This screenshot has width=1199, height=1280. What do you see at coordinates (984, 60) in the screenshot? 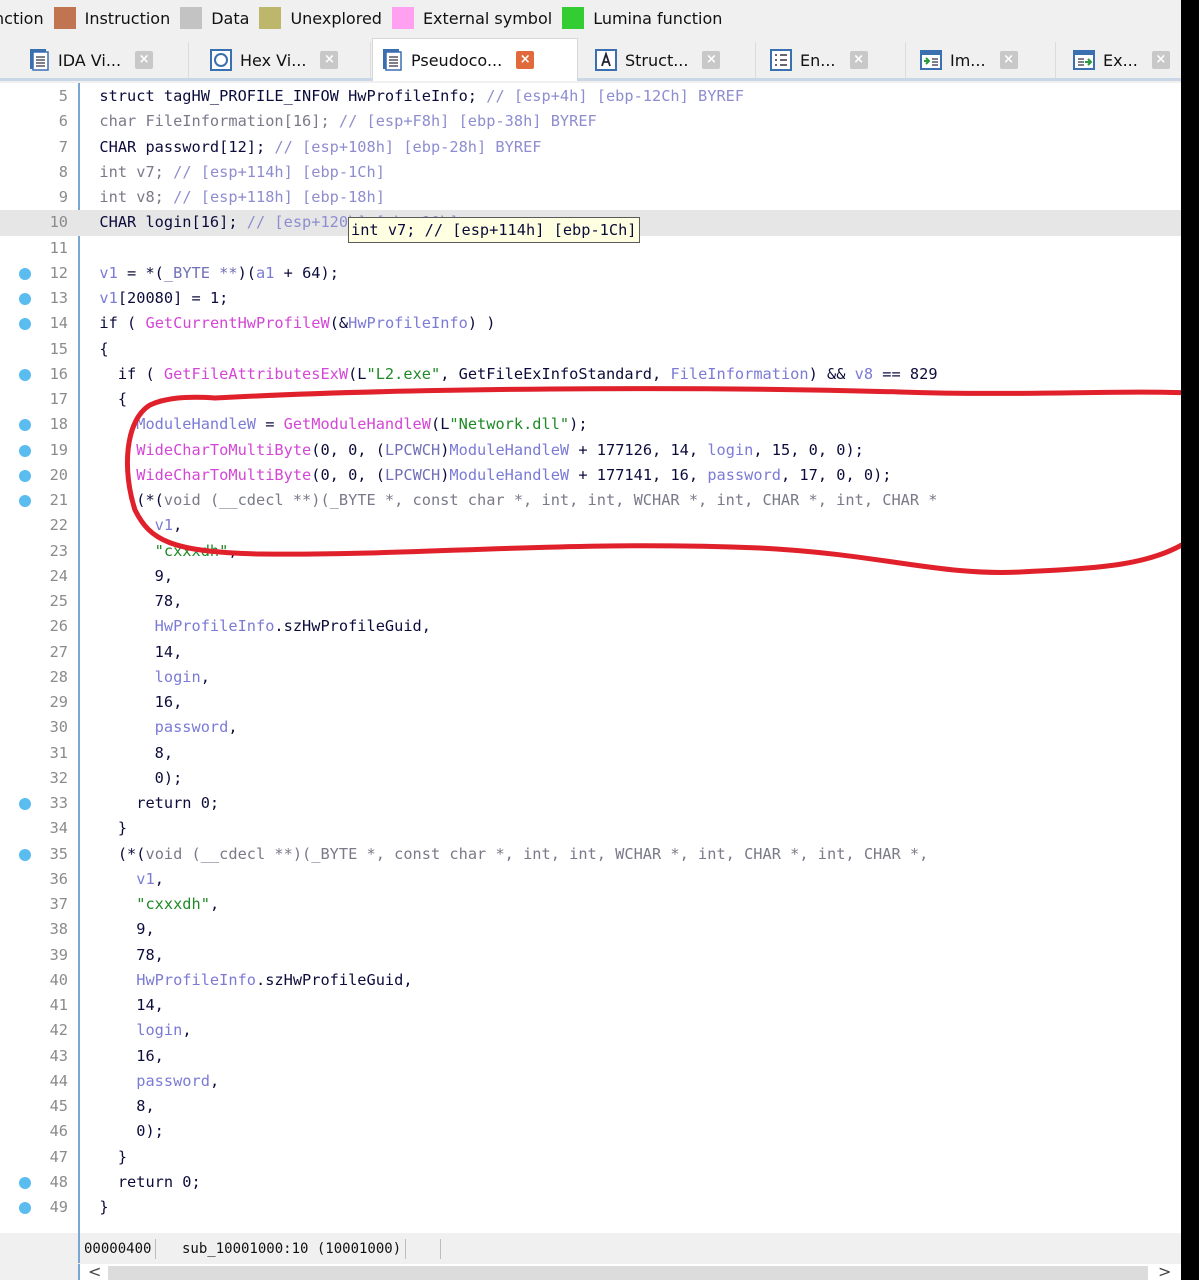
I see `tab-imports: Im... ×` at bounding box center [984, 60].